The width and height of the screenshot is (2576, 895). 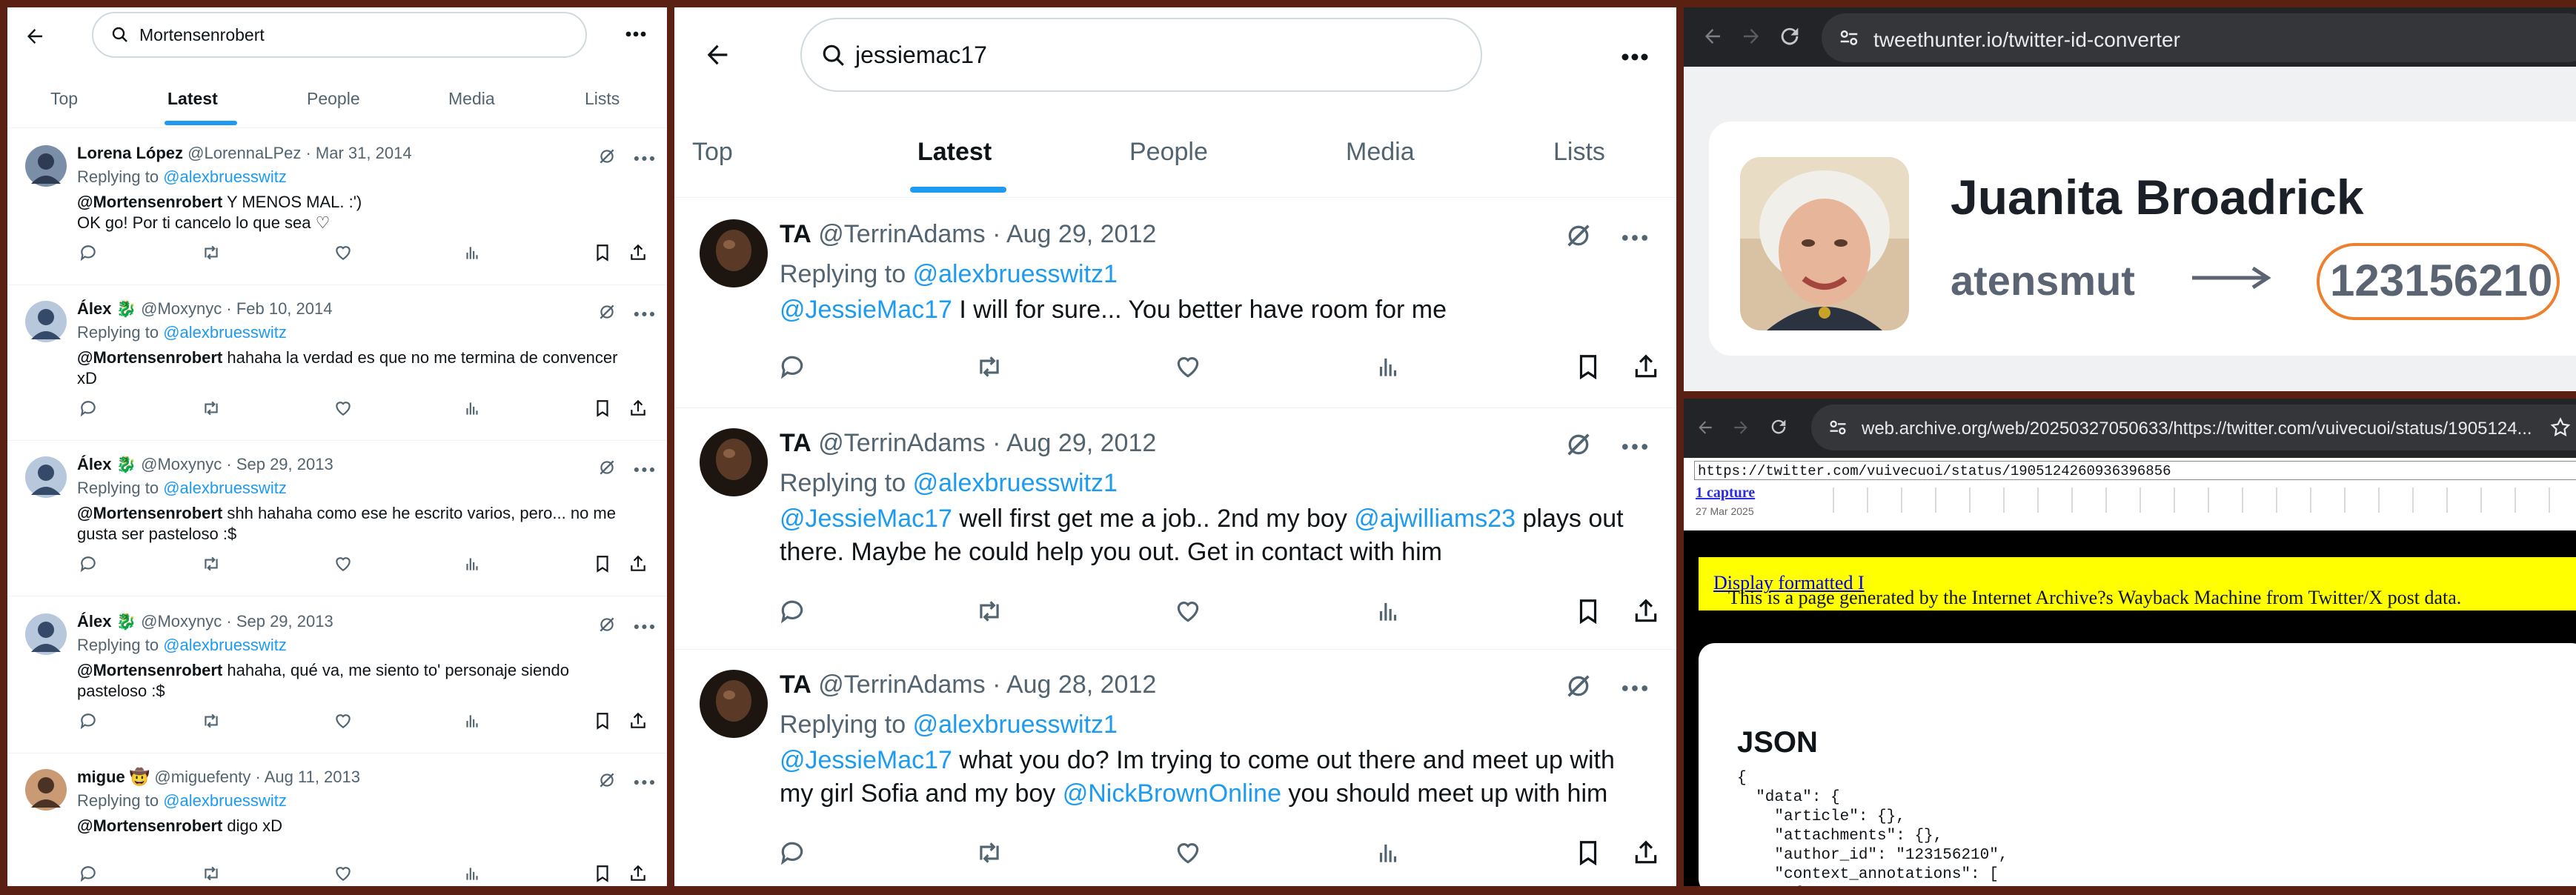 What do you see at coordinates (2200, 499) in the screenshot?
I see `capture-timeline` at bounding box center [2200, 499].